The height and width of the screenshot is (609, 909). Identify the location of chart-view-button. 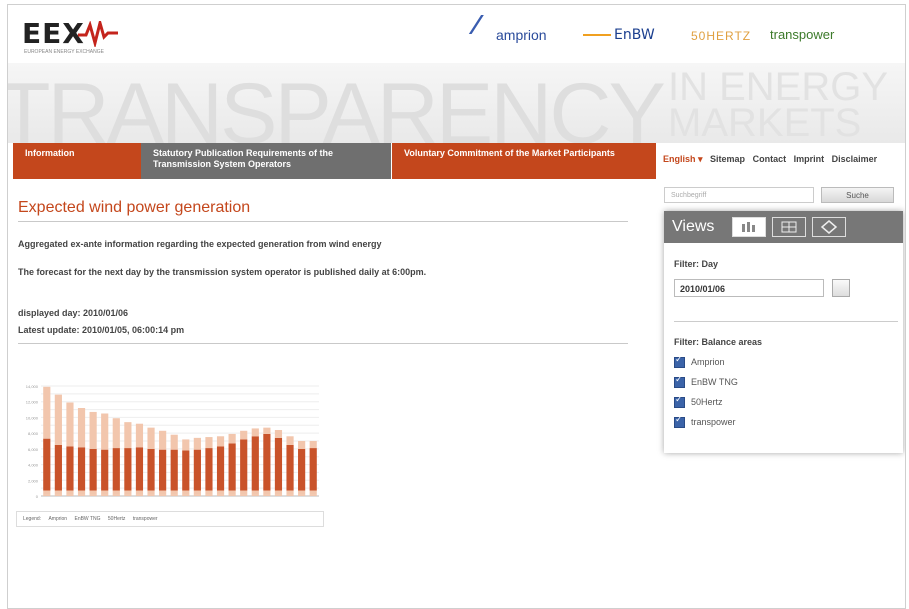
(749, 227).